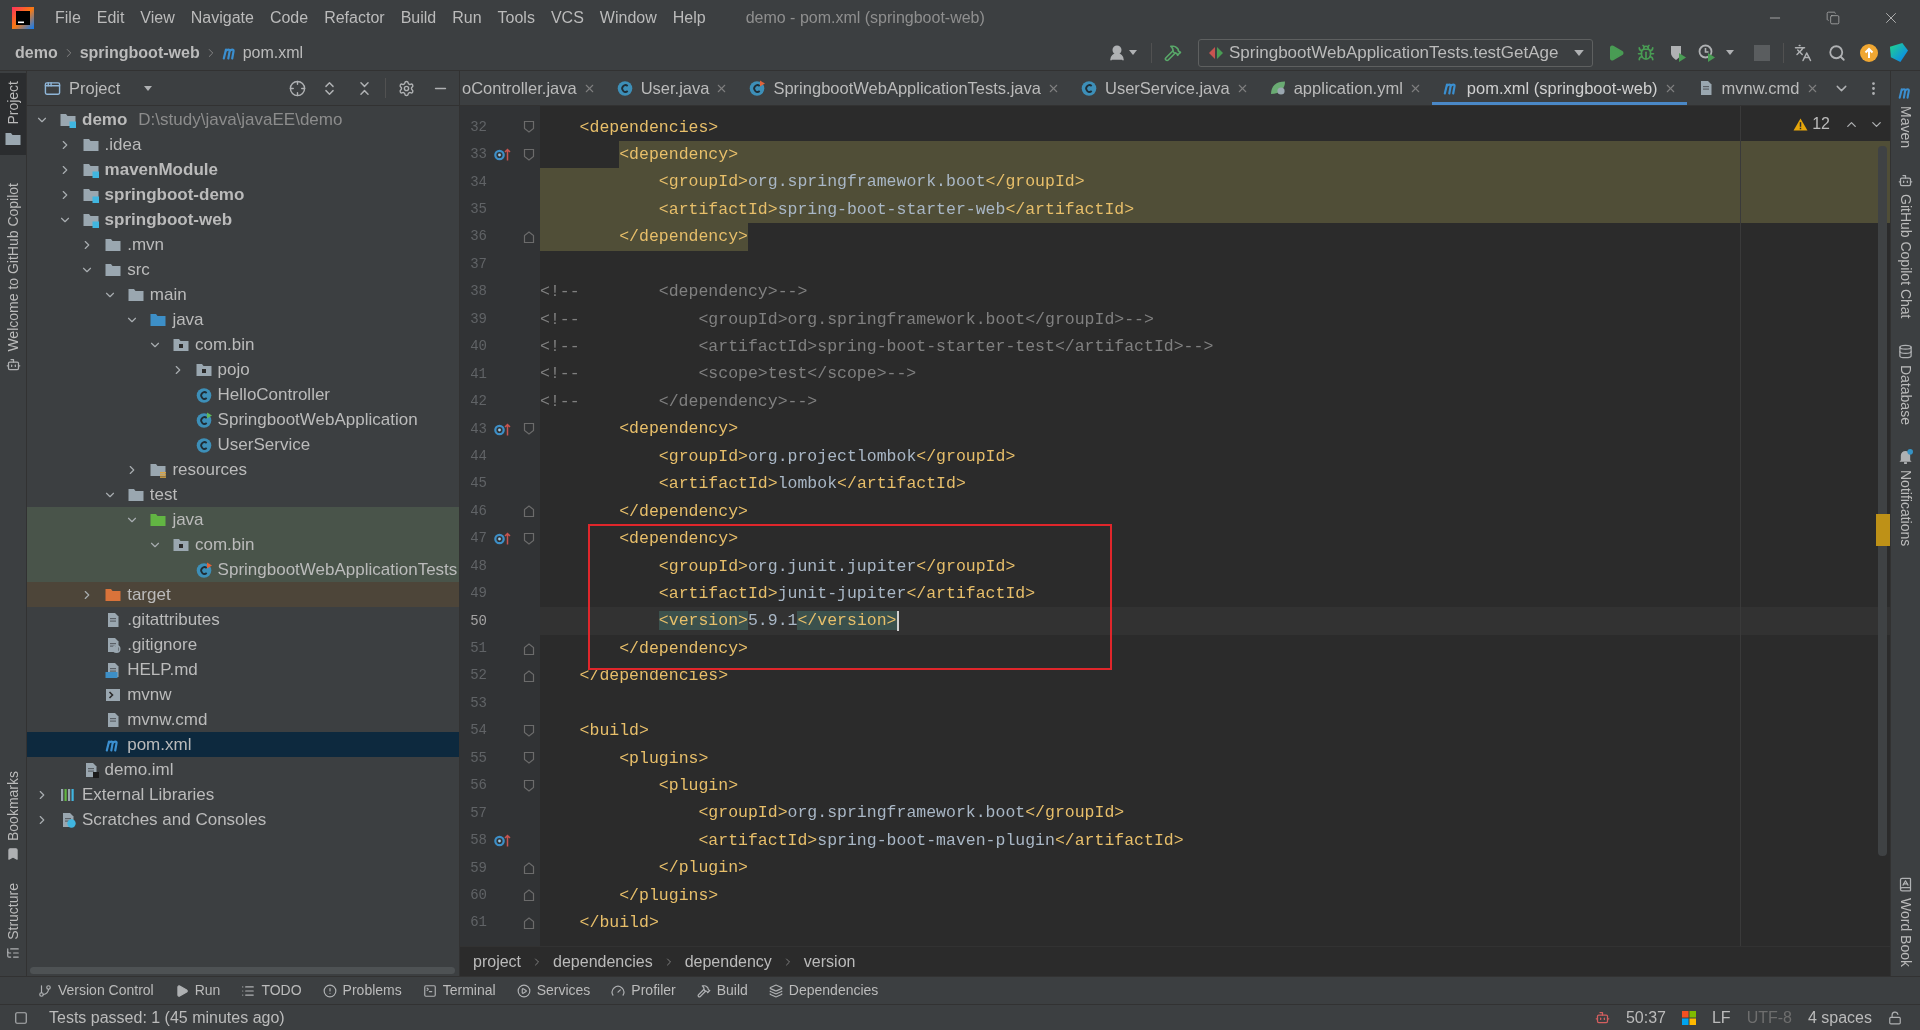 This screenshot has width=1920, height=1030. What do you see at coordinates (250, 394) in the screenshot?
I see `tree-item: HelloController` at bounding box center [250, 394].